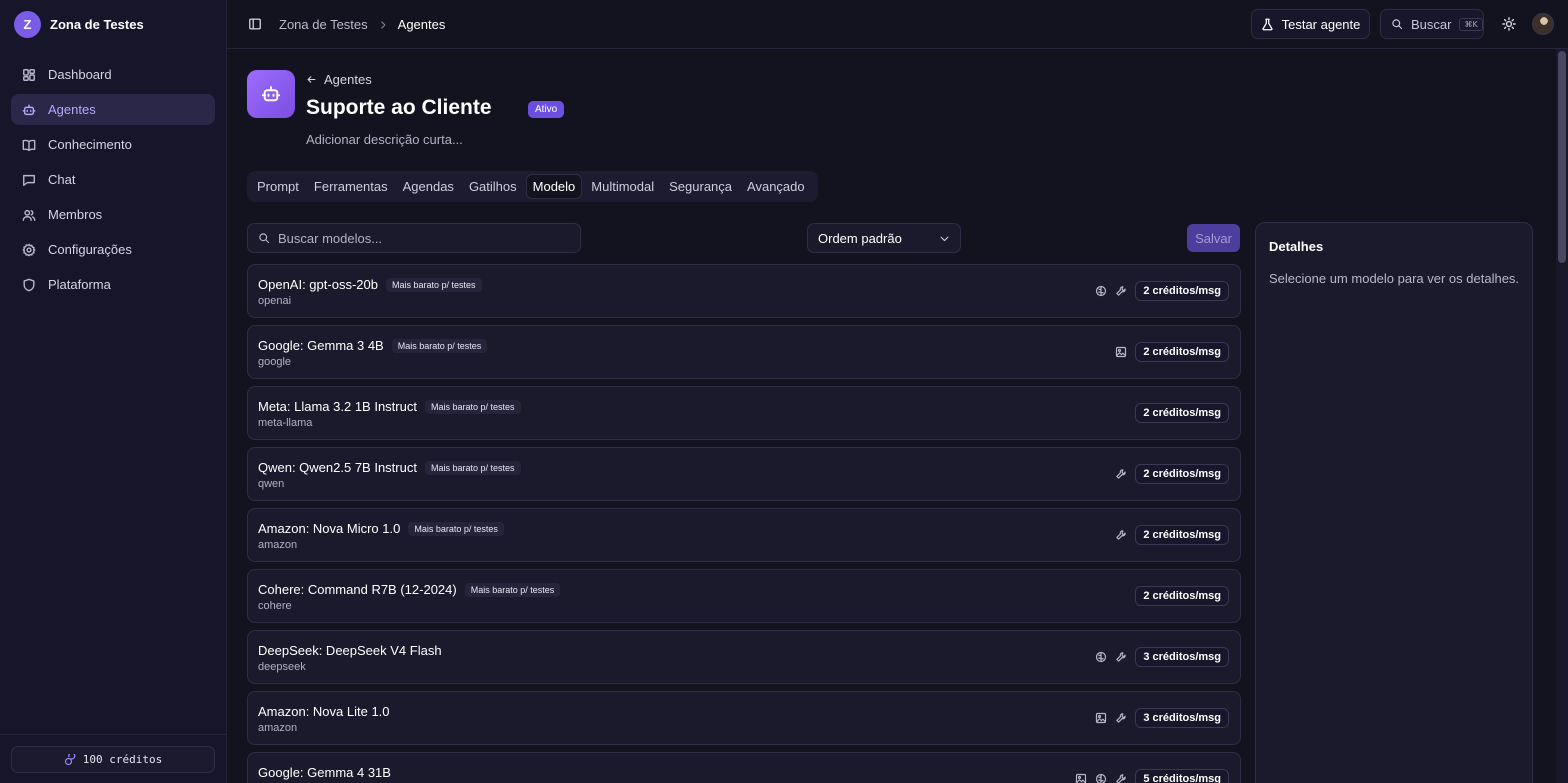 The height and width of the screenshot is (783, 1568). What do you see at coordinates (554, 186) in the screenshot?
I see `tab-modelo: Modelo` at bounding box center [554, 186].